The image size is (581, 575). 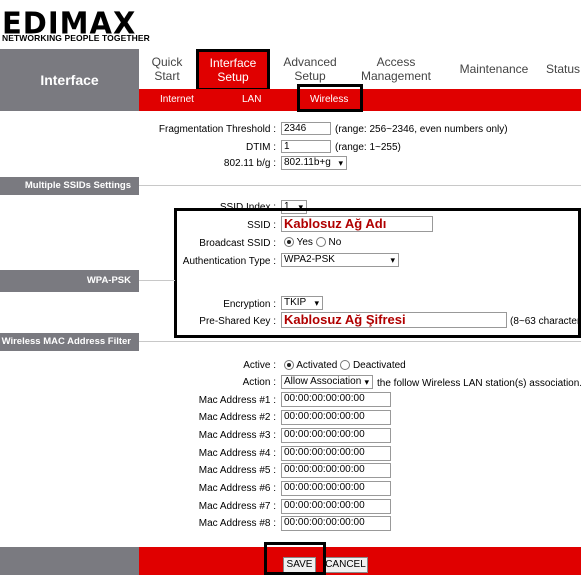 I want to click on mac-address-label: Mac Address #5 :, so click(x=237, y=470).